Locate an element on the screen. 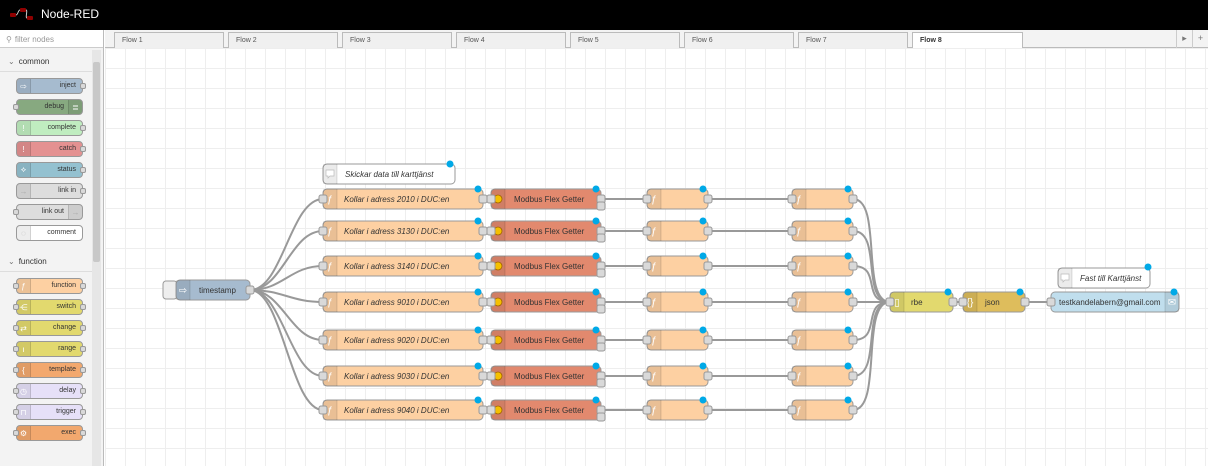 The width and height of the screenshot is (1208, 466). palette-node-change: ⇄ change is located at coordinates (49, 328).